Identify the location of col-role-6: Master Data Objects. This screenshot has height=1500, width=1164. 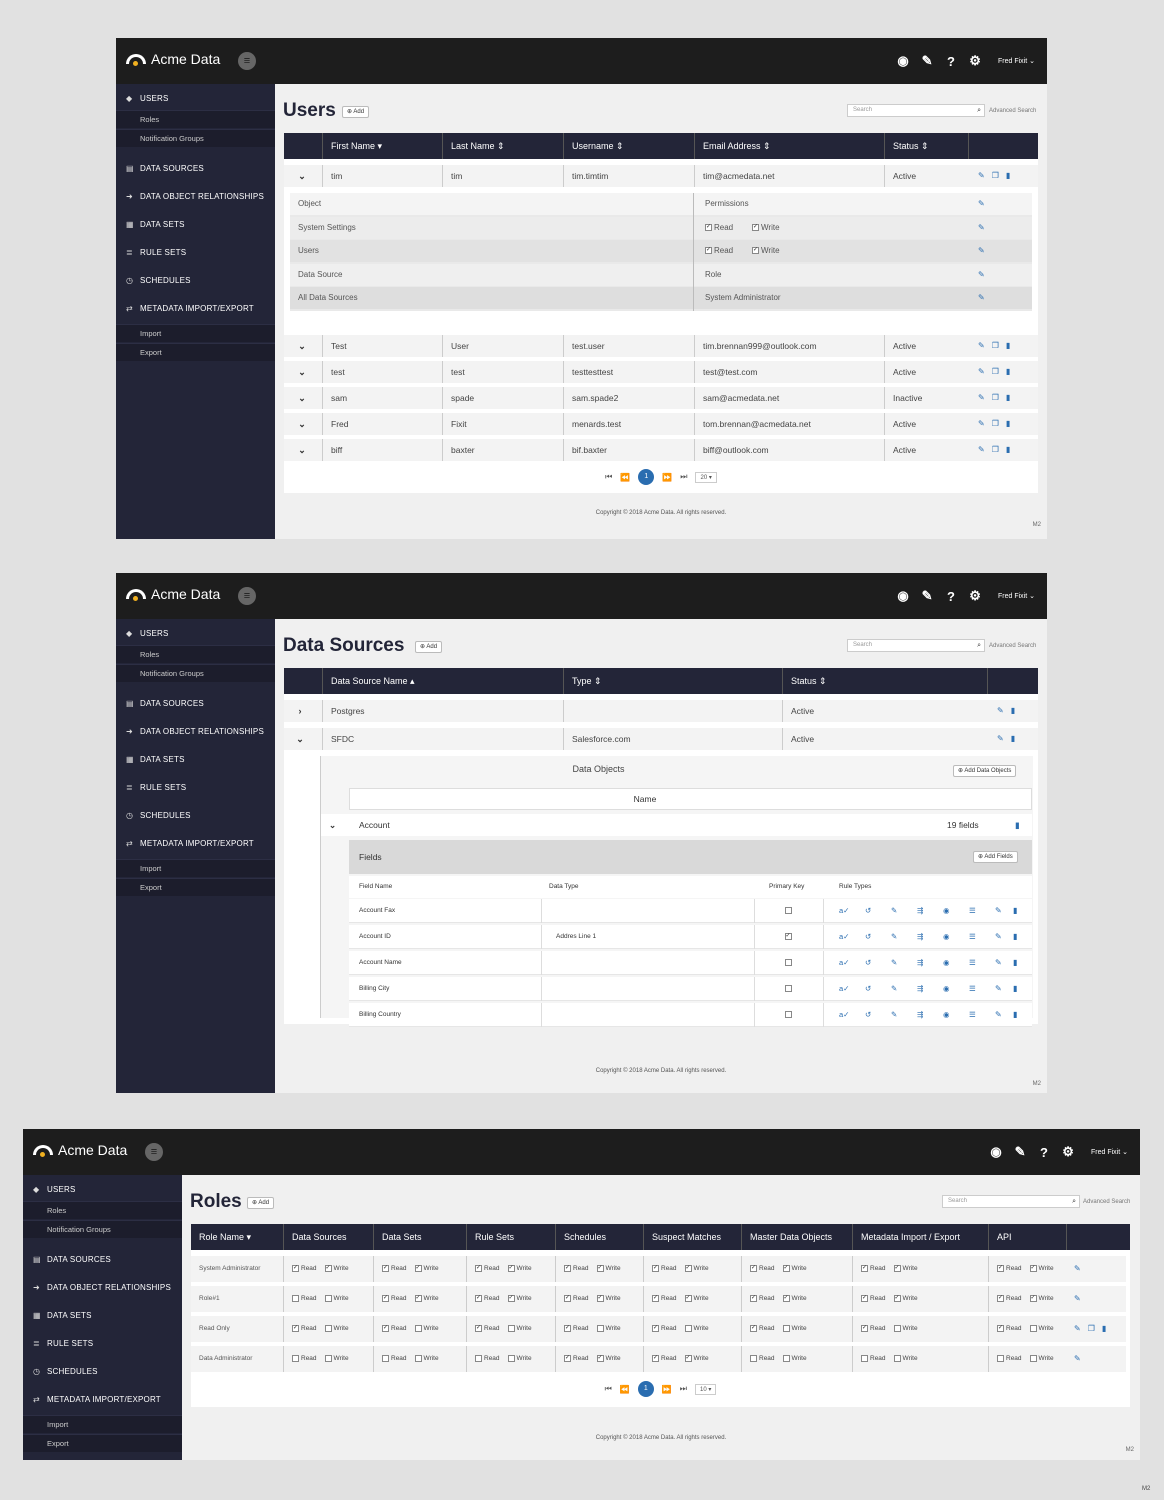
(796, 1237).